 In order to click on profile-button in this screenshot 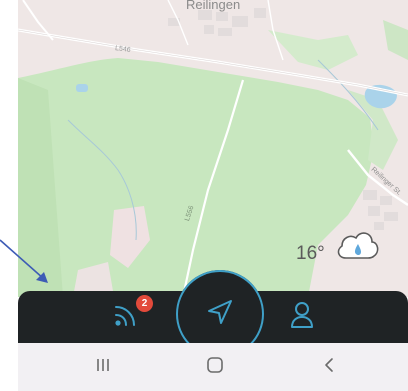, I will do `click(302, 317)`.